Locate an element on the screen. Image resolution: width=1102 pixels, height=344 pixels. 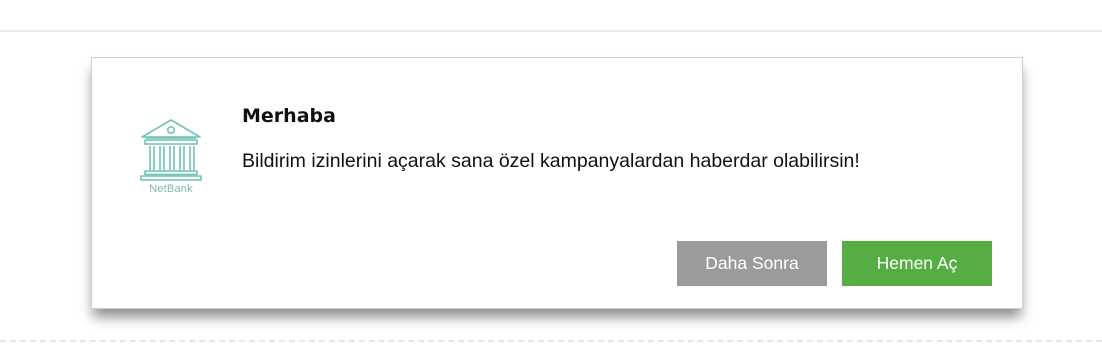
top-divider is located at coordinates (551, 31).